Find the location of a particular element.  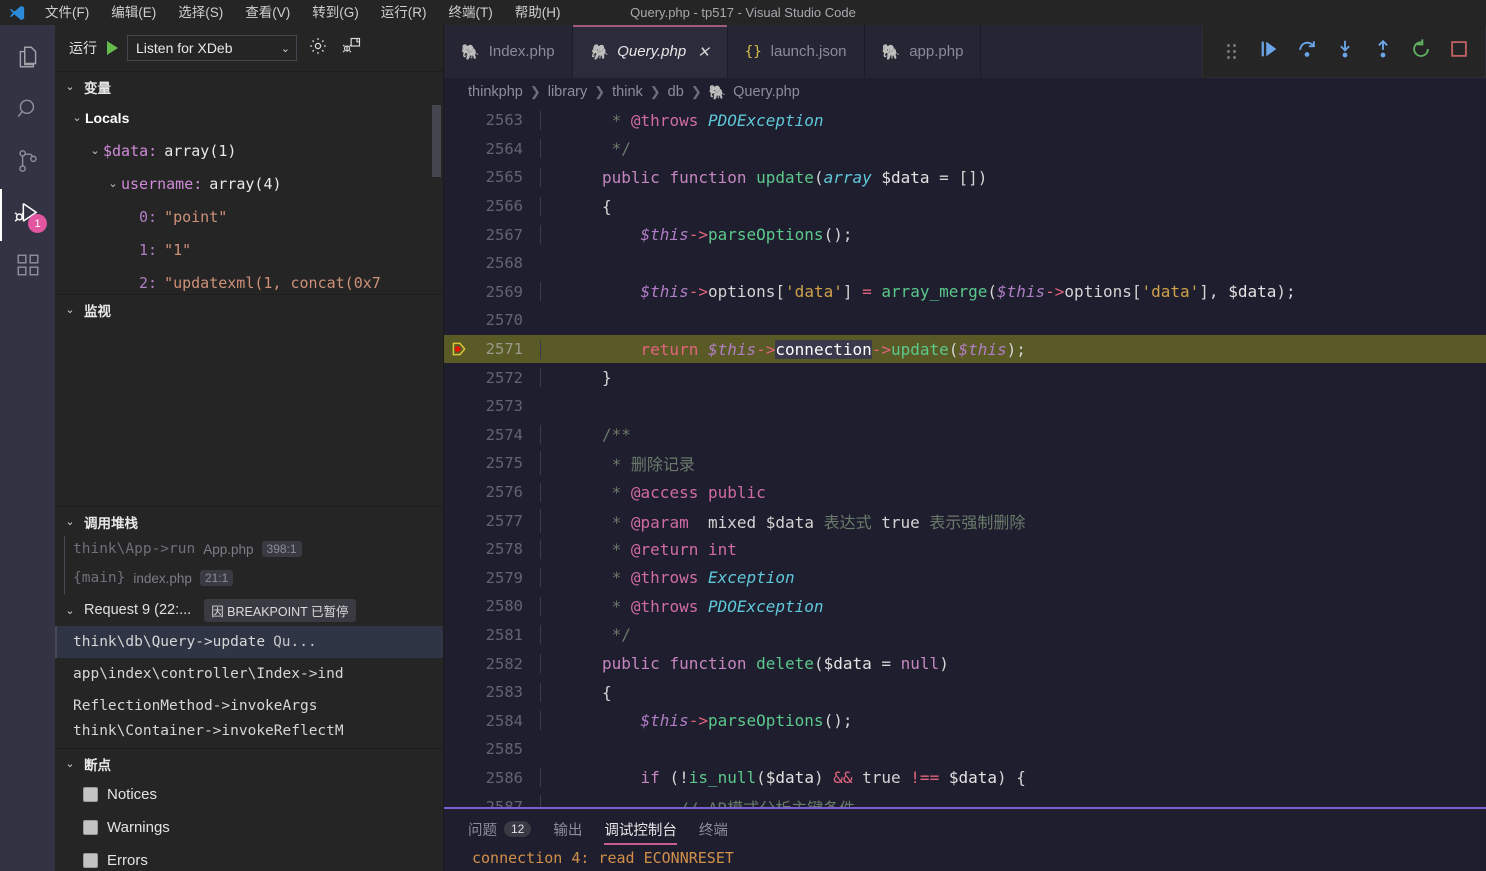

code-line-text: public function update(array $data = []) is located at coordinates (1013, 177).